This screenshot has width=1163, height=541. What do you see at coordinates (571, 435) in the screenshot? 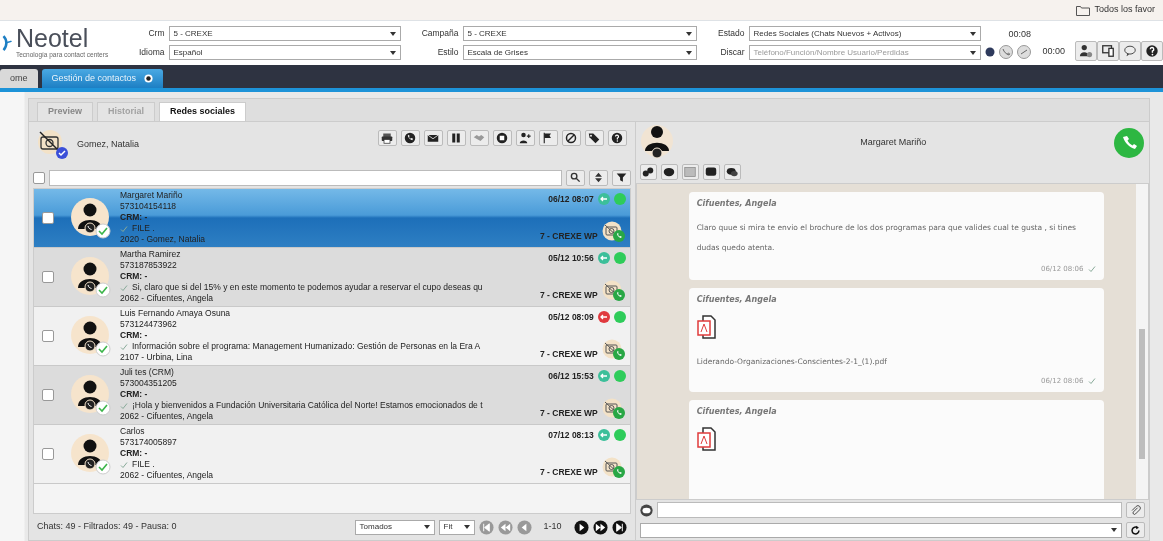
I see `chat-time: 07/12 08:13` at bounding box center [571, 435].